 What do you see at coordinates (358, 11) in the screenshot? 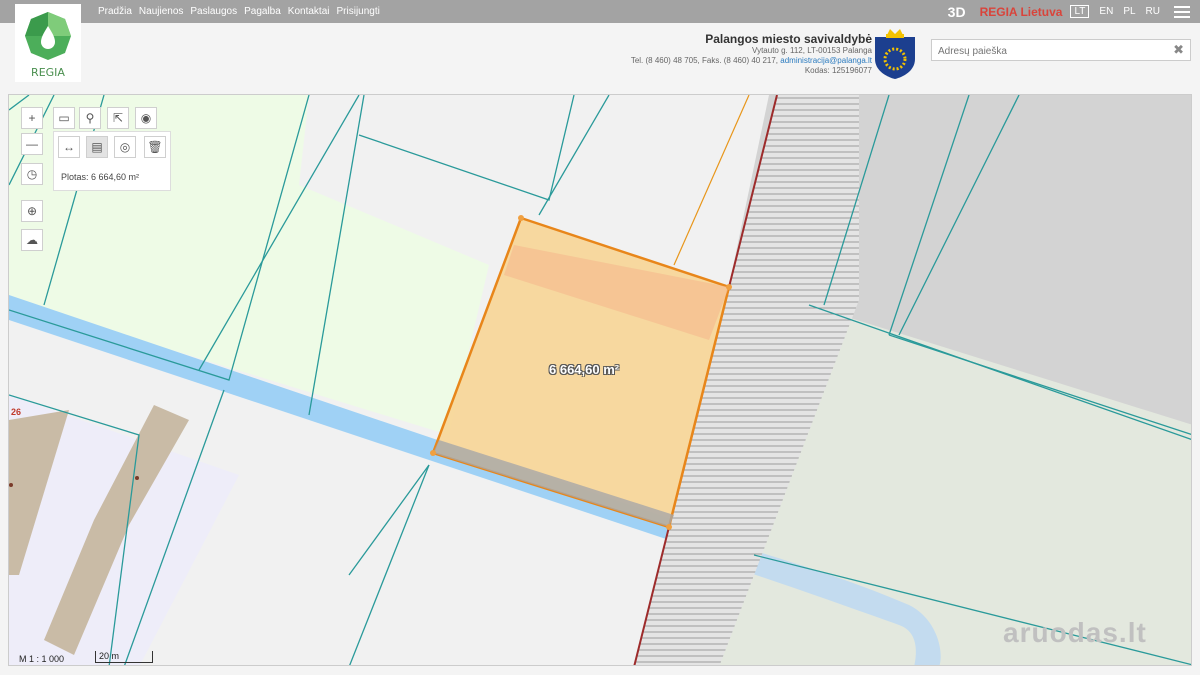
I see `nav-item-prisijungti: Prisijungti` at bounding box center [358, 11].